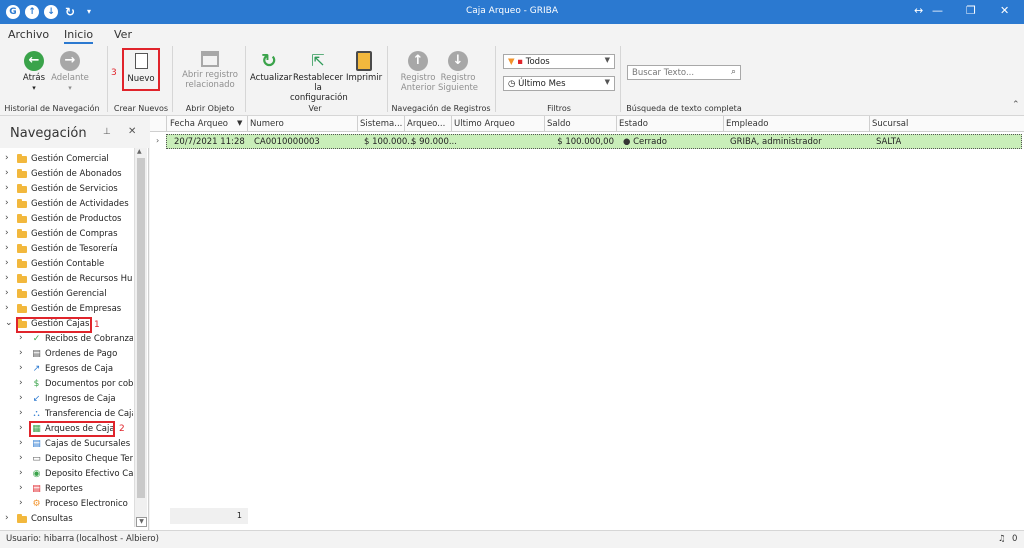 This screenshot has height=548, width=1024. I want to click on scroll-thumb, so click(141, 328).